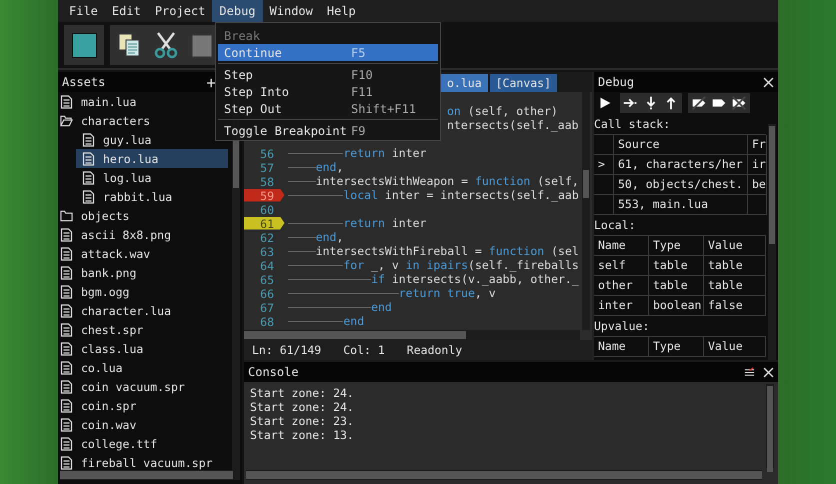 The width and height of the screenshot is (836, 484). Describe the element at coordinates (267, 279) in the screenshot. I see `line-number: 65` at that location.